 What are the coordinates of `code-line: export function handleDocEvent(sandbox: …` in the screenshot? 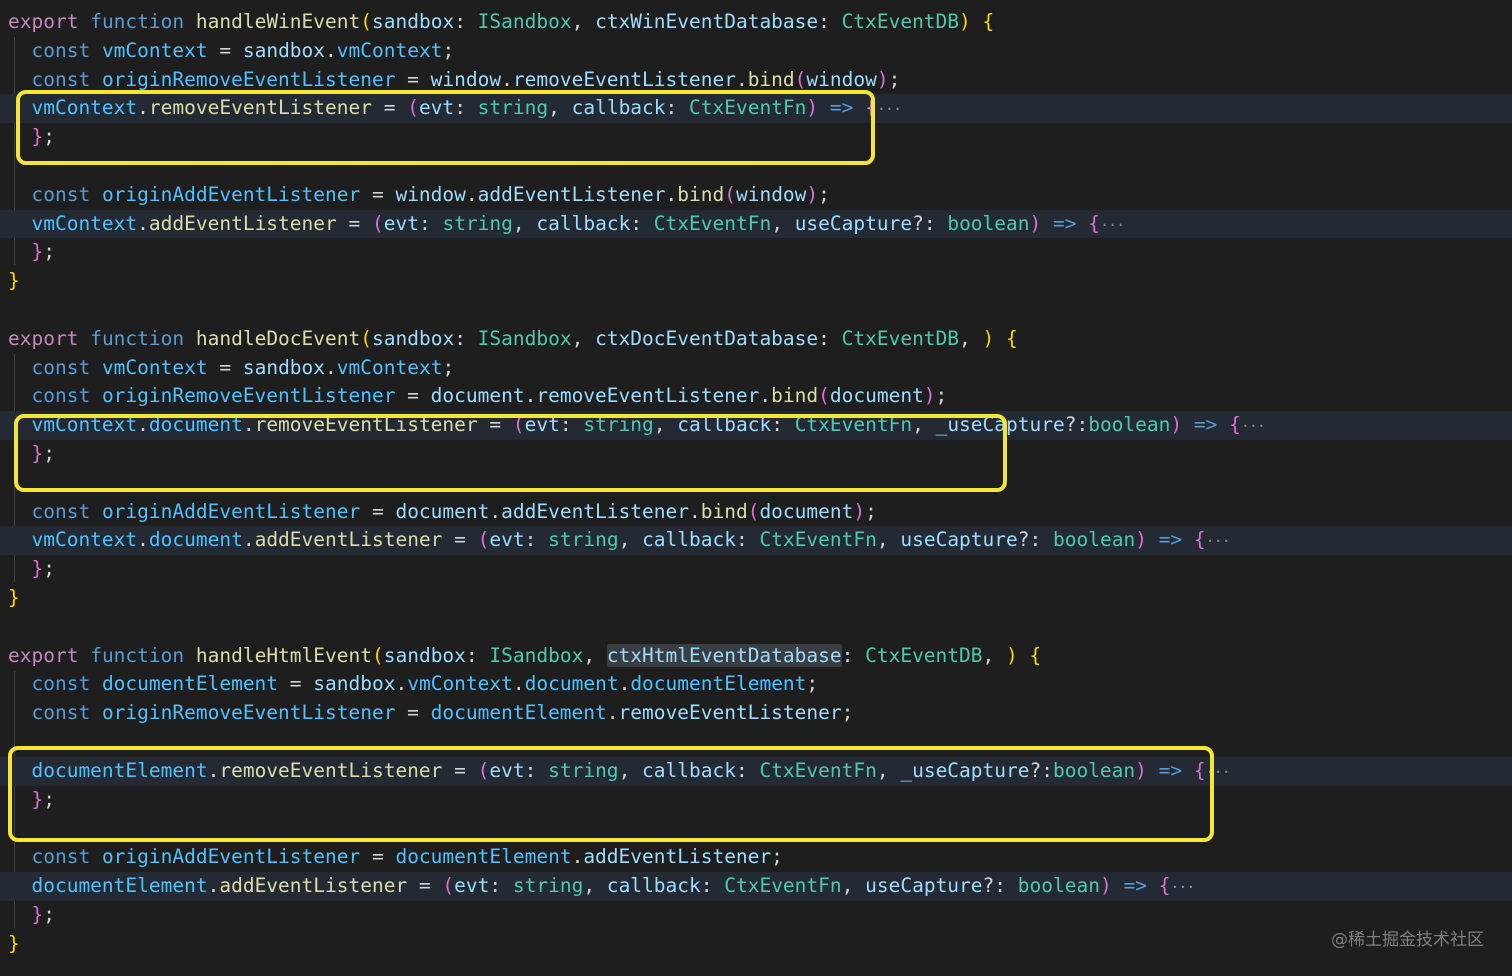 It's located at (756, 339).